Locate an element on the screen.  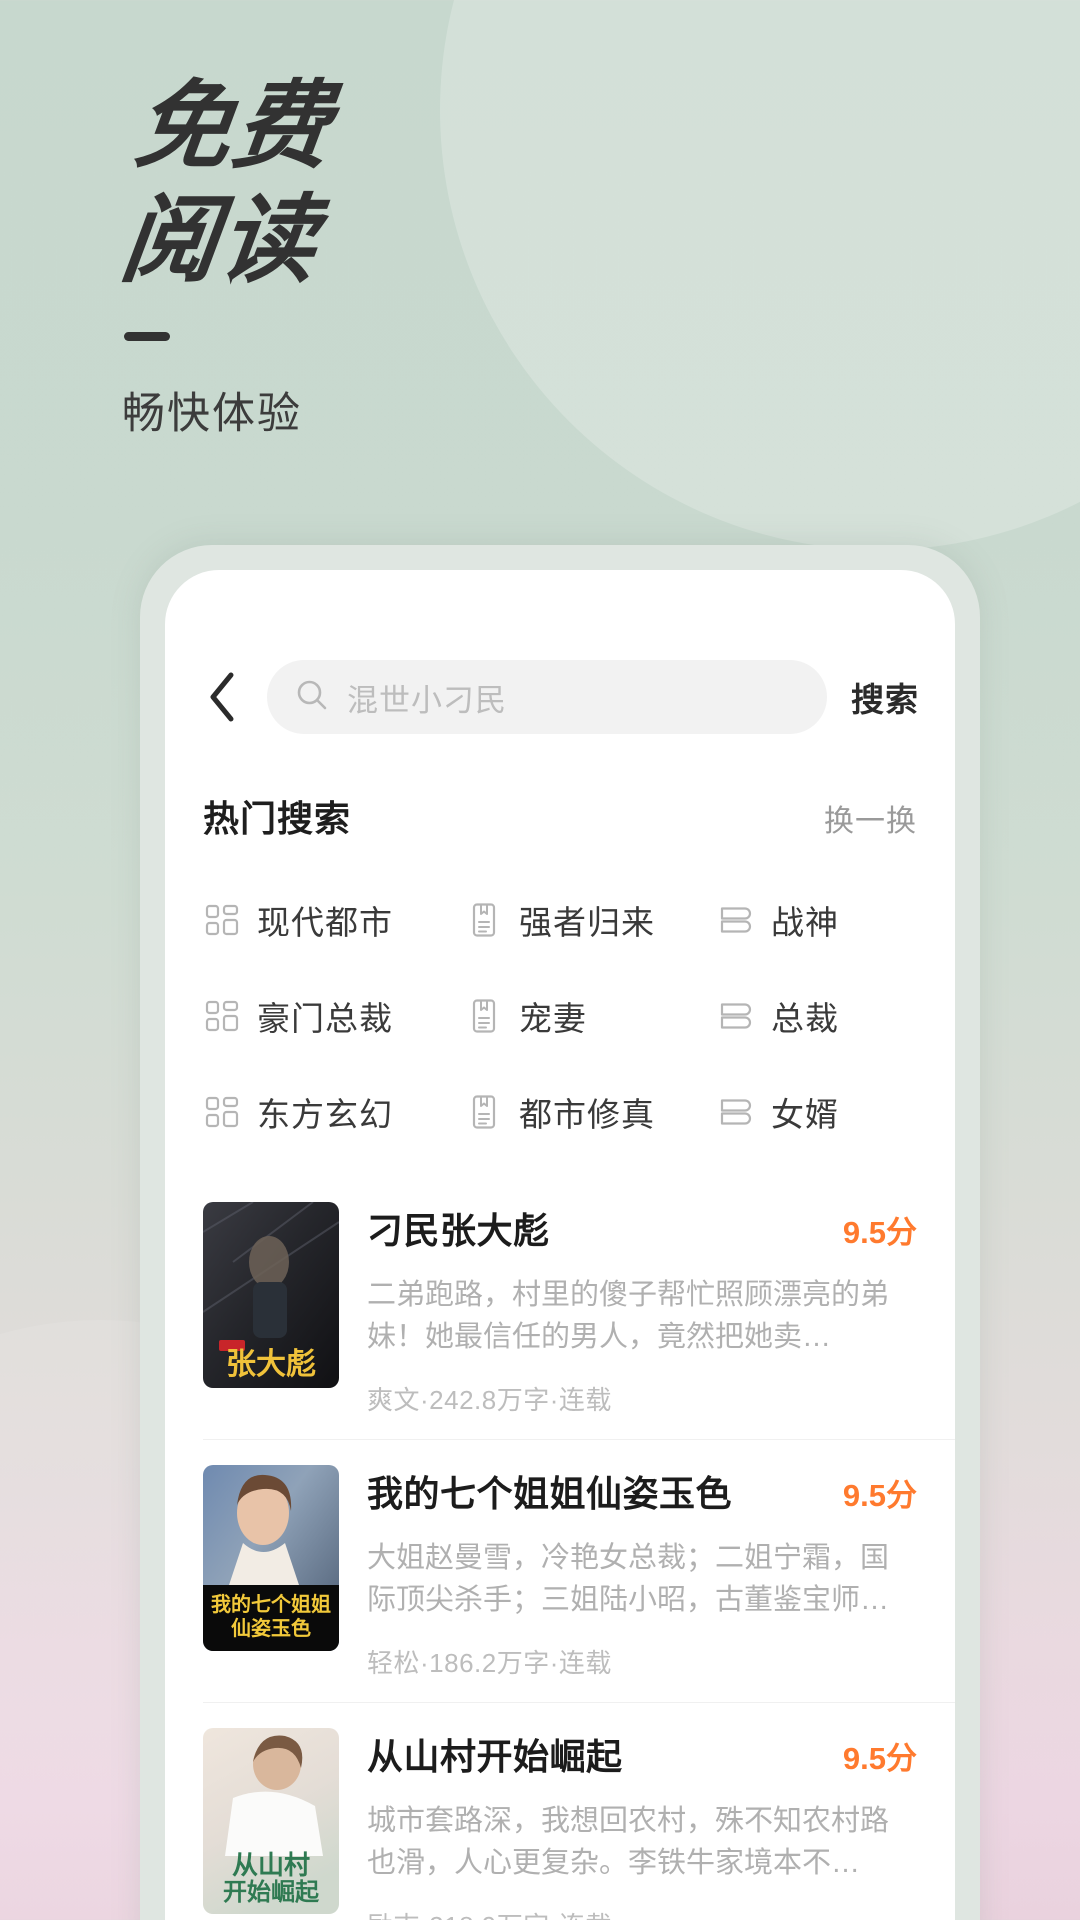
hot-search-tag-label: 现代都市 is located at coordinates (325, 922).